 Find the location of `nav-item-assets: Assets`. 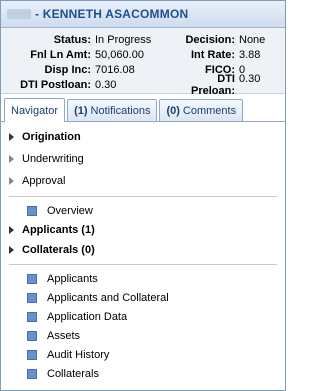

nav-item-assets: Assets is located at coordinates (143, 335).